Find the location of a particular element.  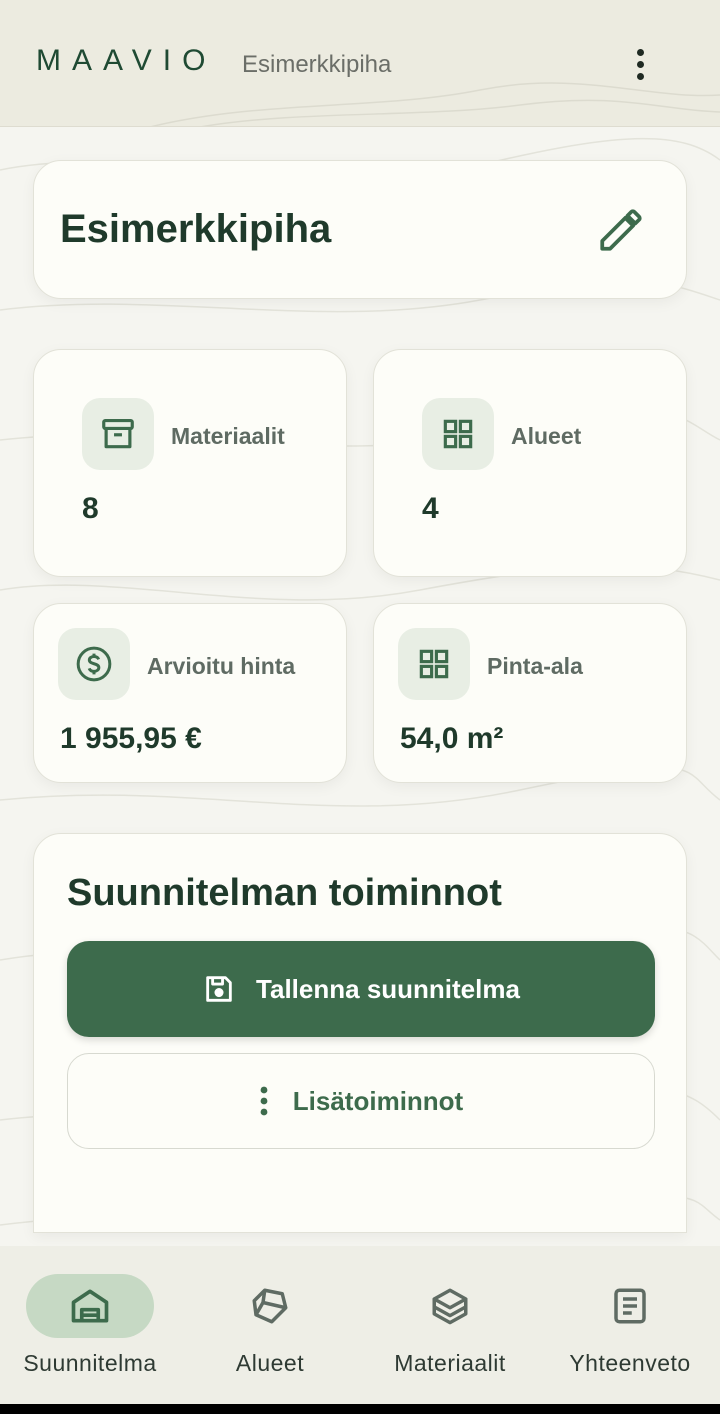

nav-label: Suunnitelma is located at coordinates (90, 1363).